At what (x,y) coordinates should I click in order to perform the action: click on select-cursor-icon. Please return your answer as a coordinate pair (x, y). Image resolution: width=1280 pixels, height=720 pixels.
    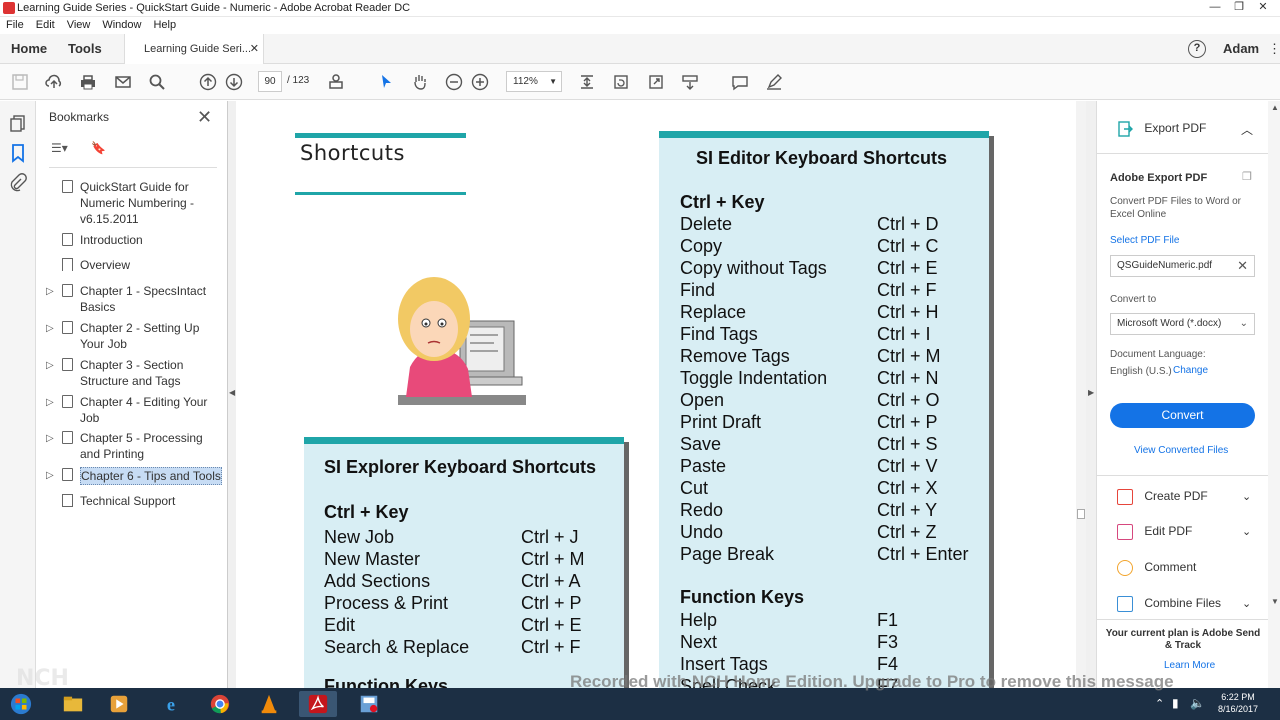
    Looking at the image, I should click on (386, 82).